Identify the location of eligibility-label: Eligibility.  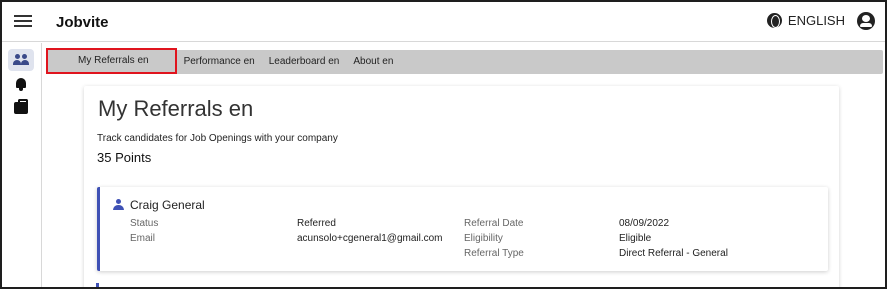
(483, 238).